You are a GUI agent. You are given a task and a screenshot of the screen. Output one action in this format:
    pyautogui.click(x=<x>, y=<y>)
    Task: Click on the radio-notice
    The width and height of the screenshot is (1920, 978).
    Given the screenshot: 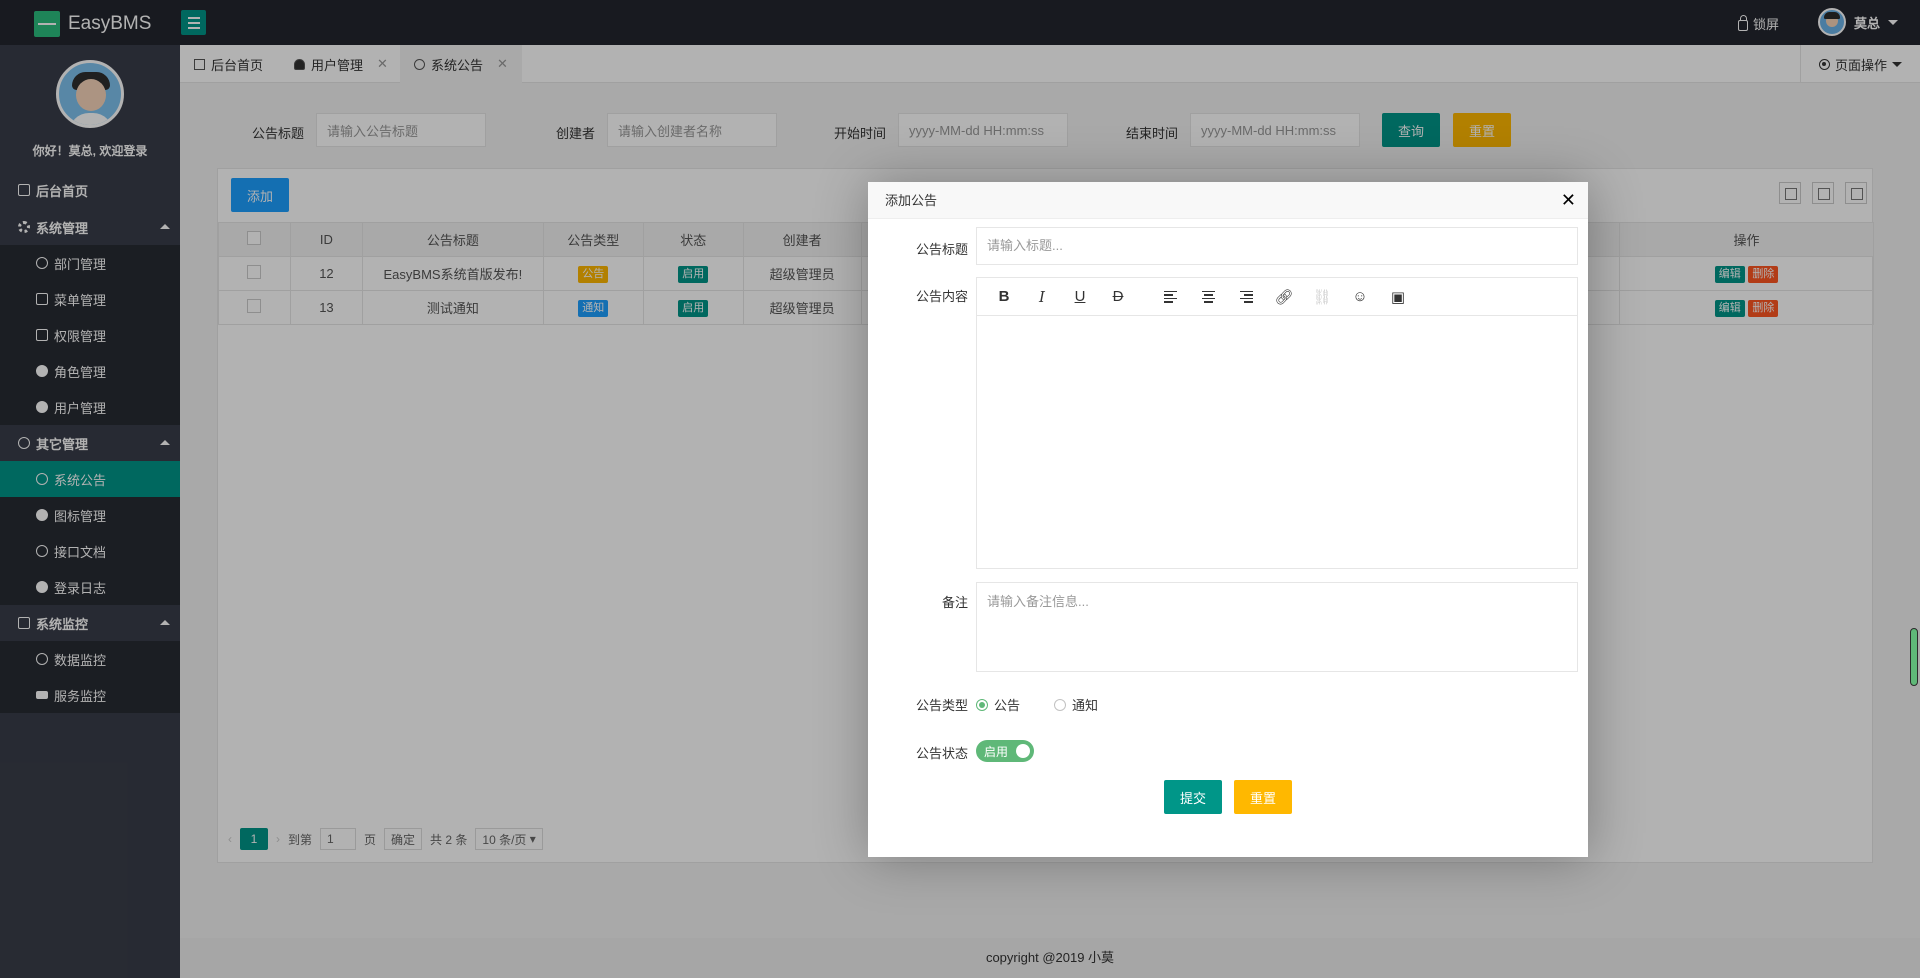 What is the action you would take?
    pyautogui.click(x=982, y=704)
    